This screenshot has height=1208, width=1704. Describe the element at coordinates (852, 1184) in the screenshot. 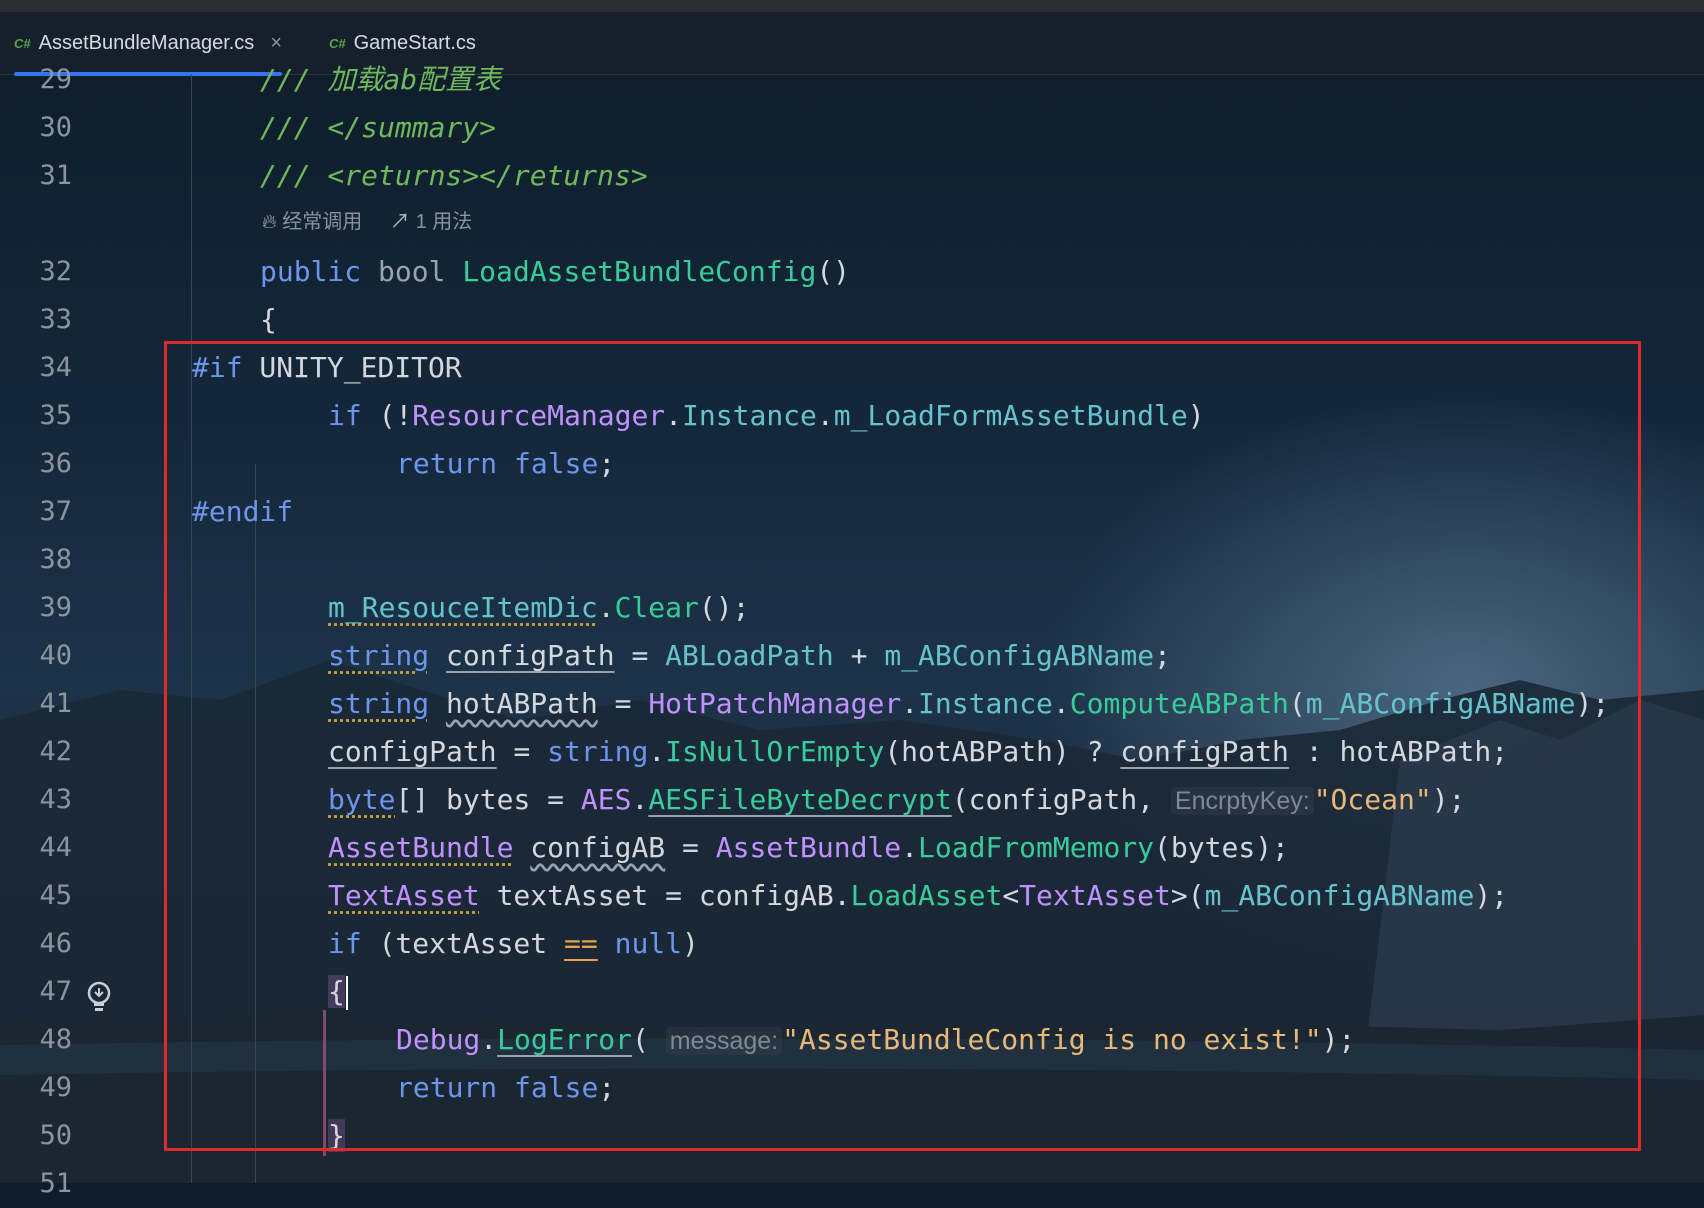

I see `code-line: 51` at that location.